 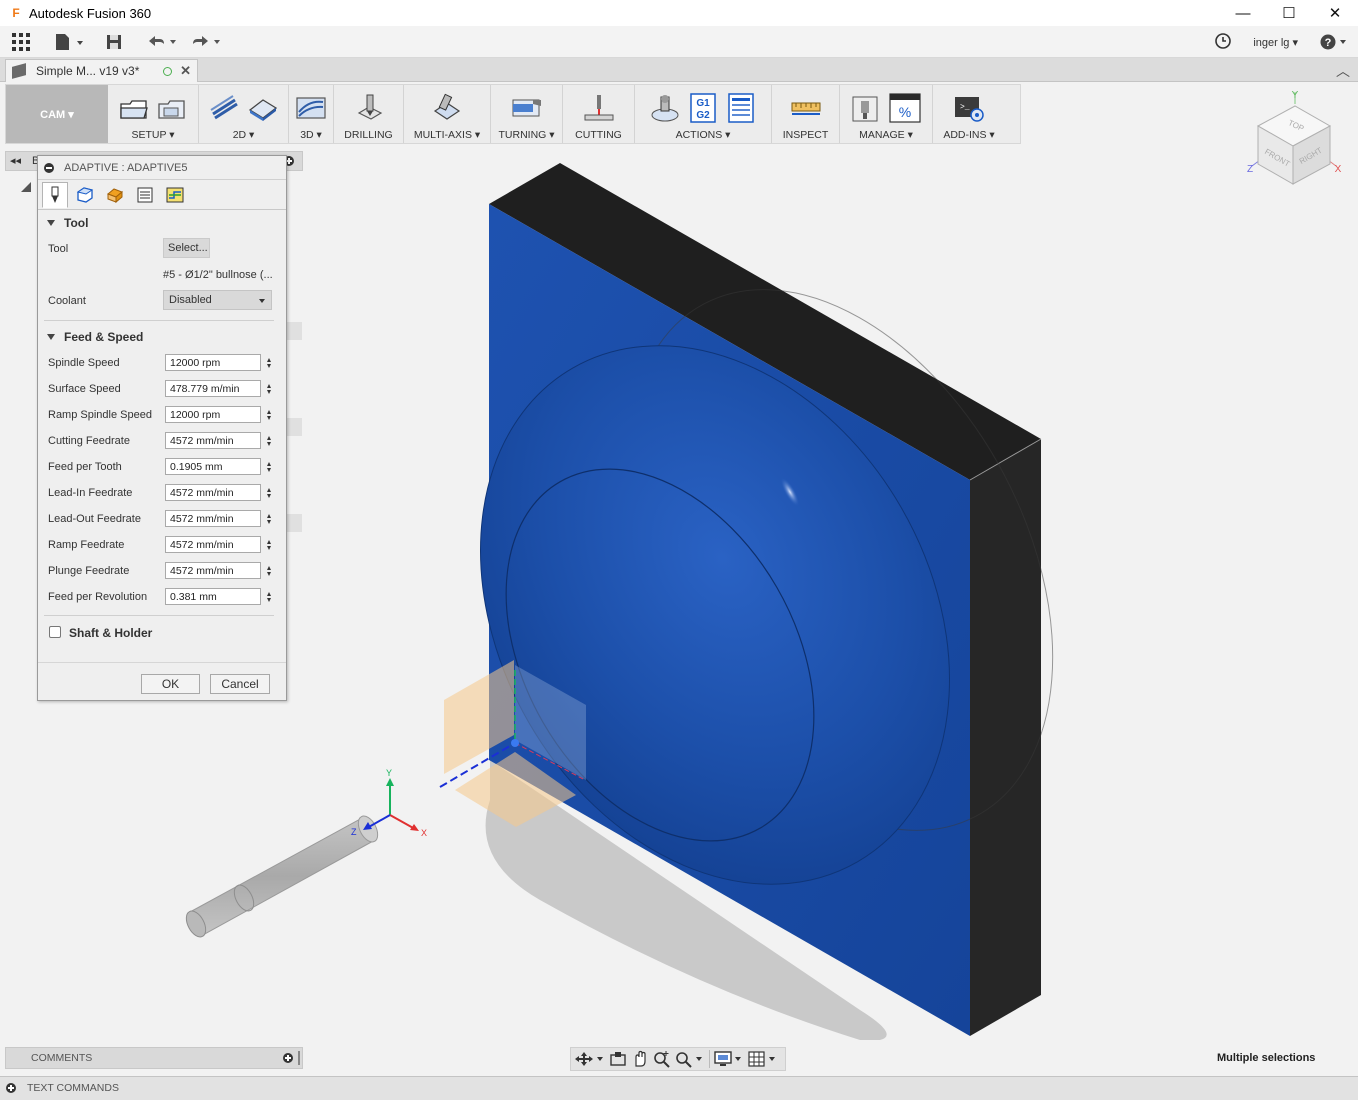 What do you see at coordinates (240, 684) in the screenshot?
I see `cancel-button: Cancel` at bounding box center [240, 684].